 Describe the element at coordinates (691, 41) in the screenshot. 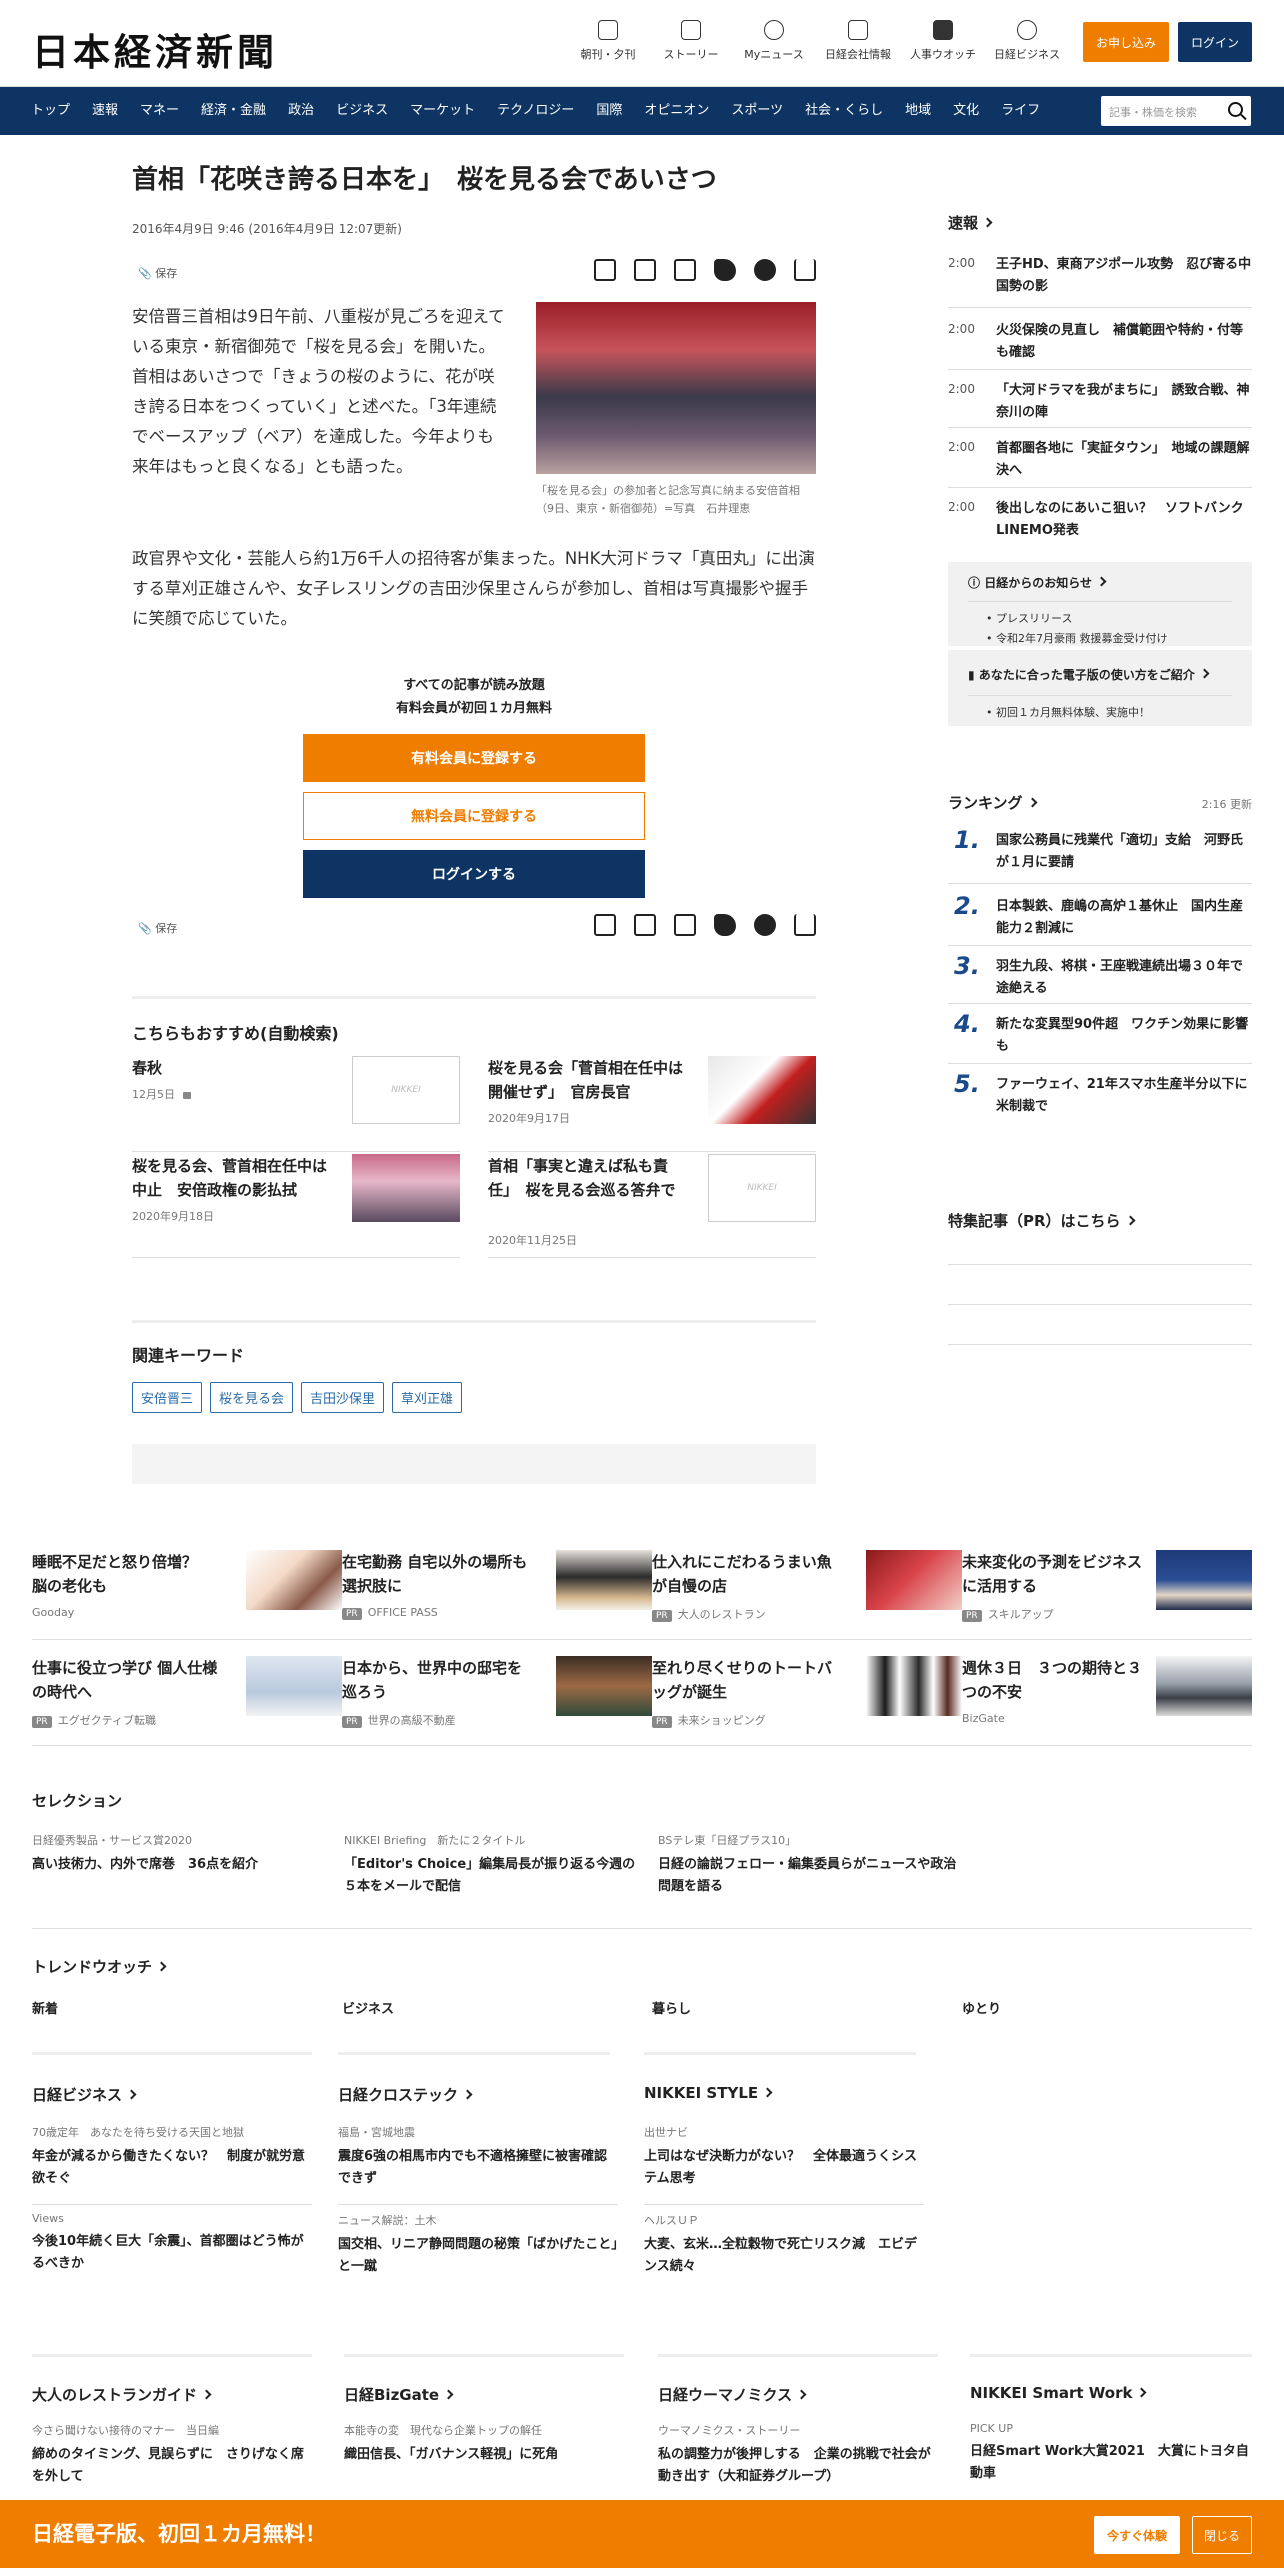

I see `util-story: ストーリー` at that location.